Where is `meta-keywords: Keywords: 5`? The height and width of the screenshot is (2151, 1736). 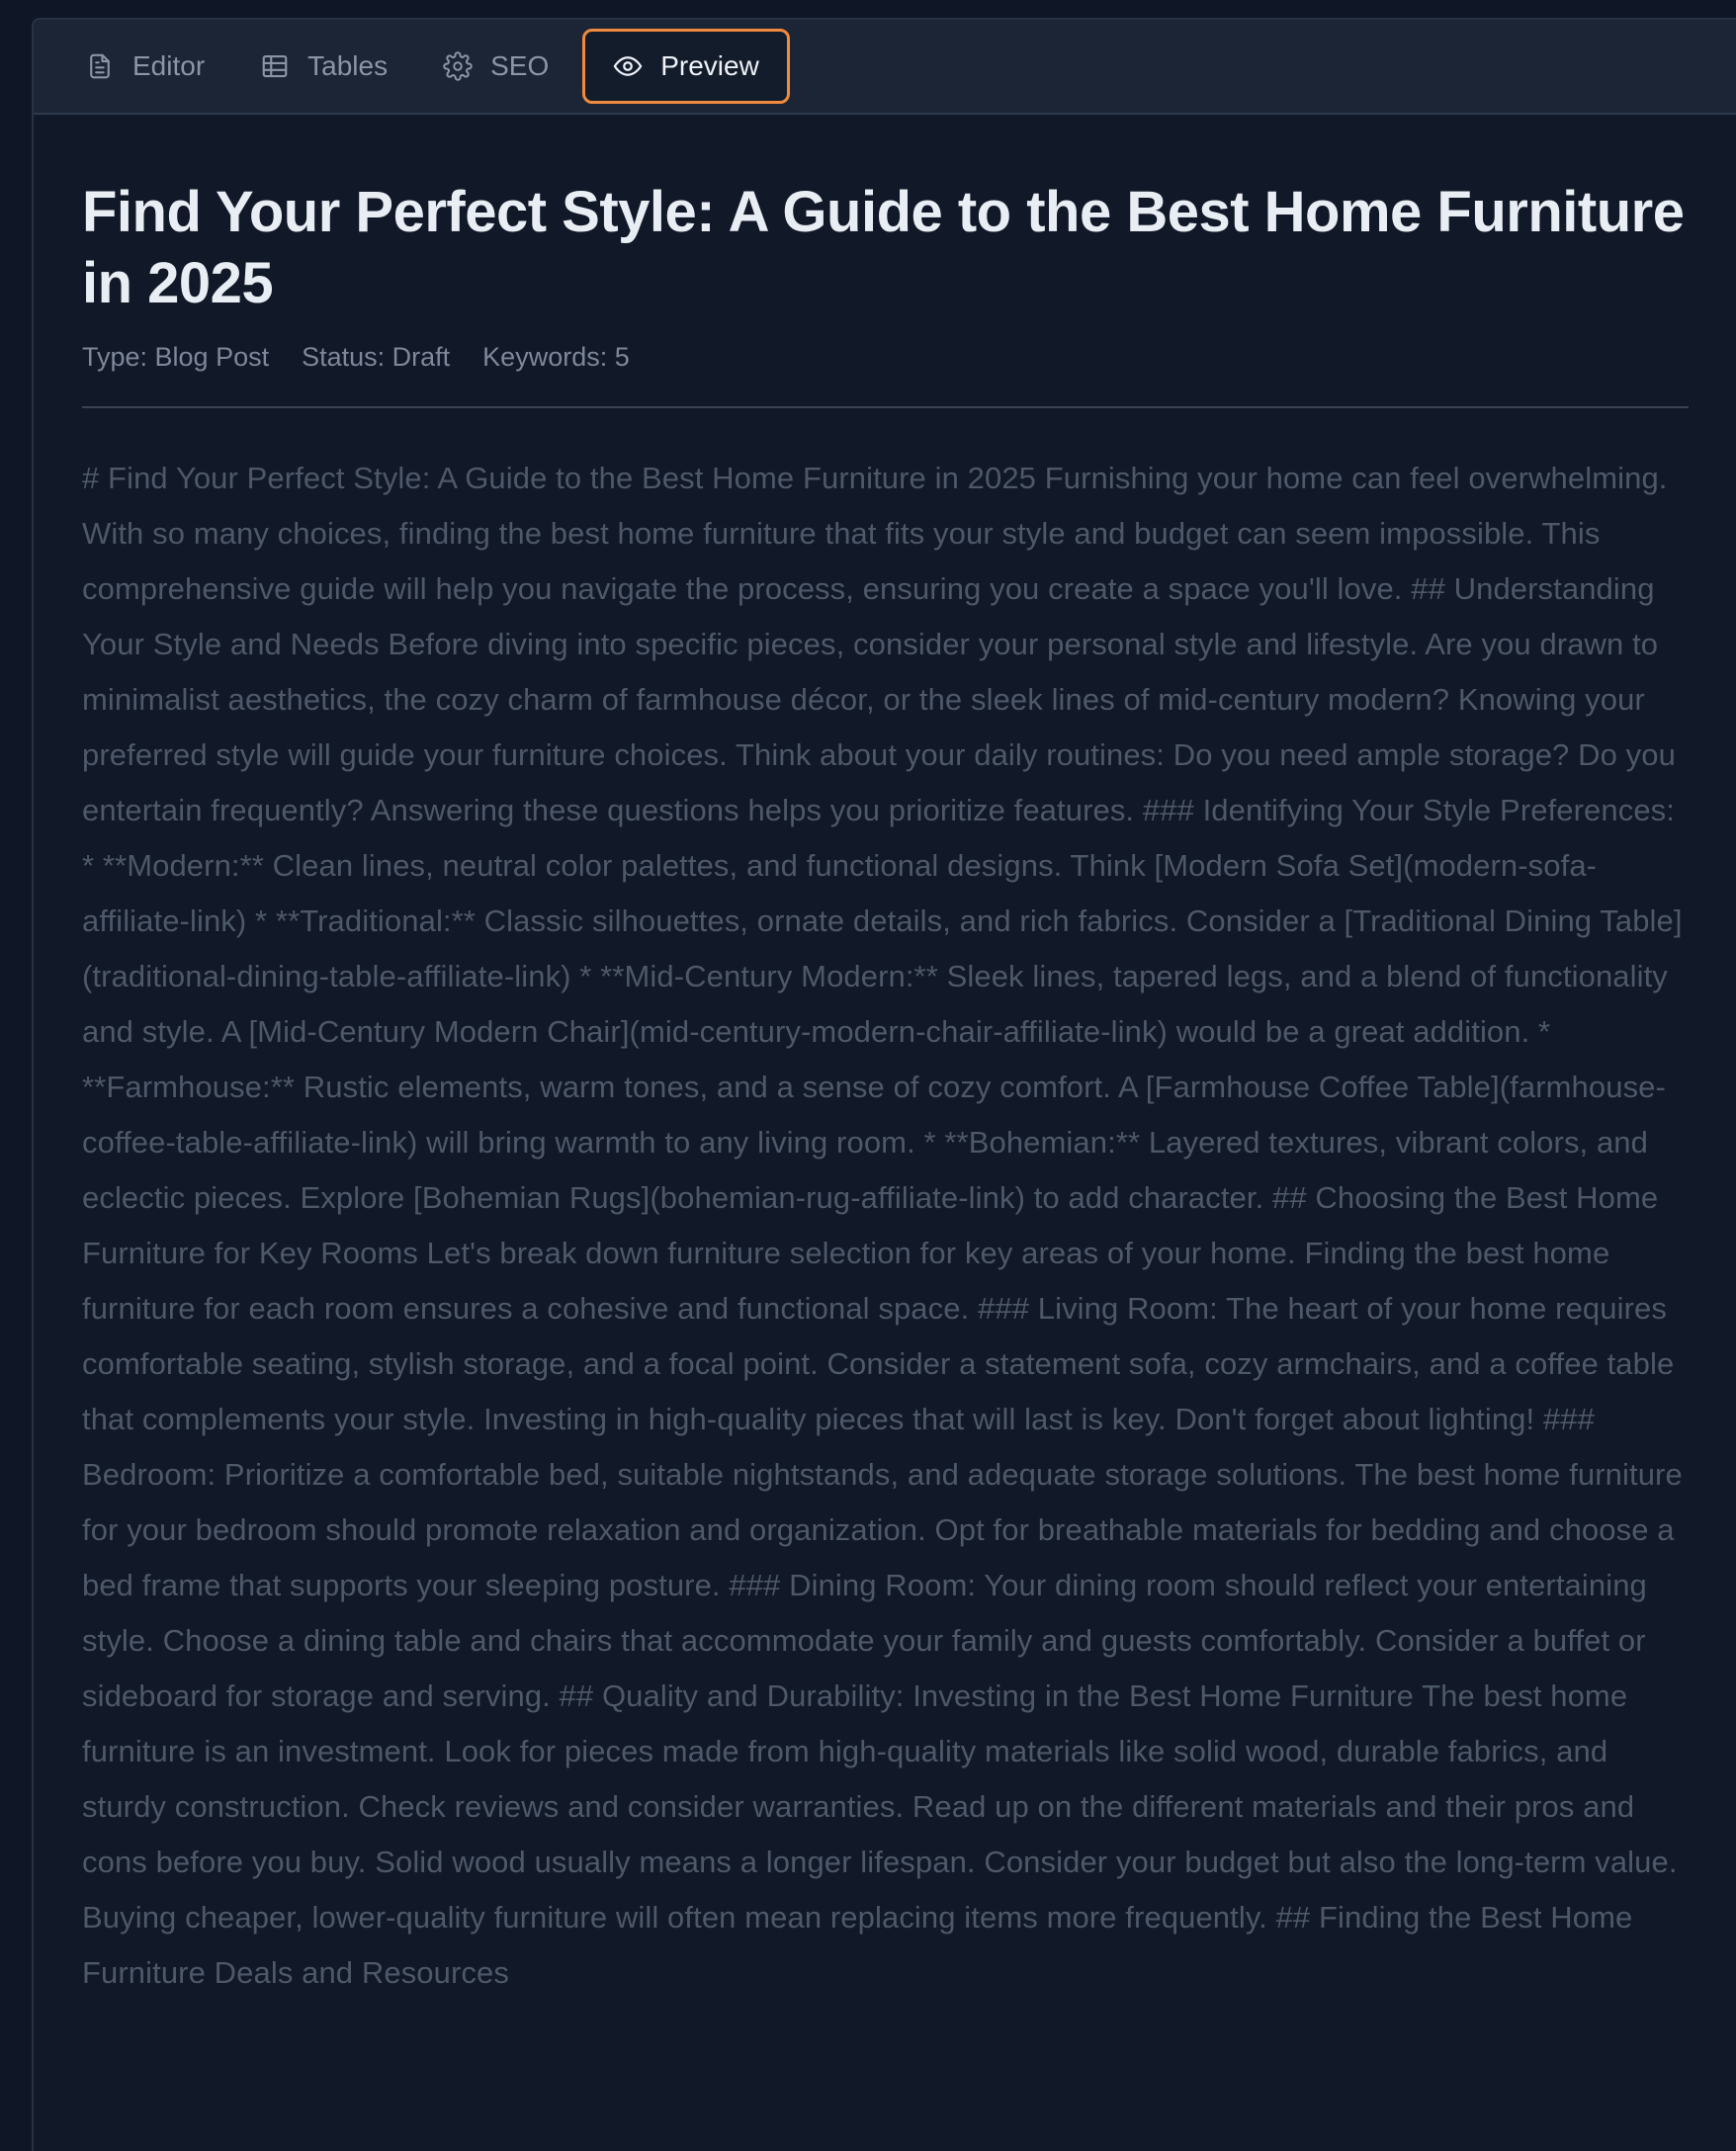 meta-keywords: Keywords: 5 is located at coordinates (556, 357).